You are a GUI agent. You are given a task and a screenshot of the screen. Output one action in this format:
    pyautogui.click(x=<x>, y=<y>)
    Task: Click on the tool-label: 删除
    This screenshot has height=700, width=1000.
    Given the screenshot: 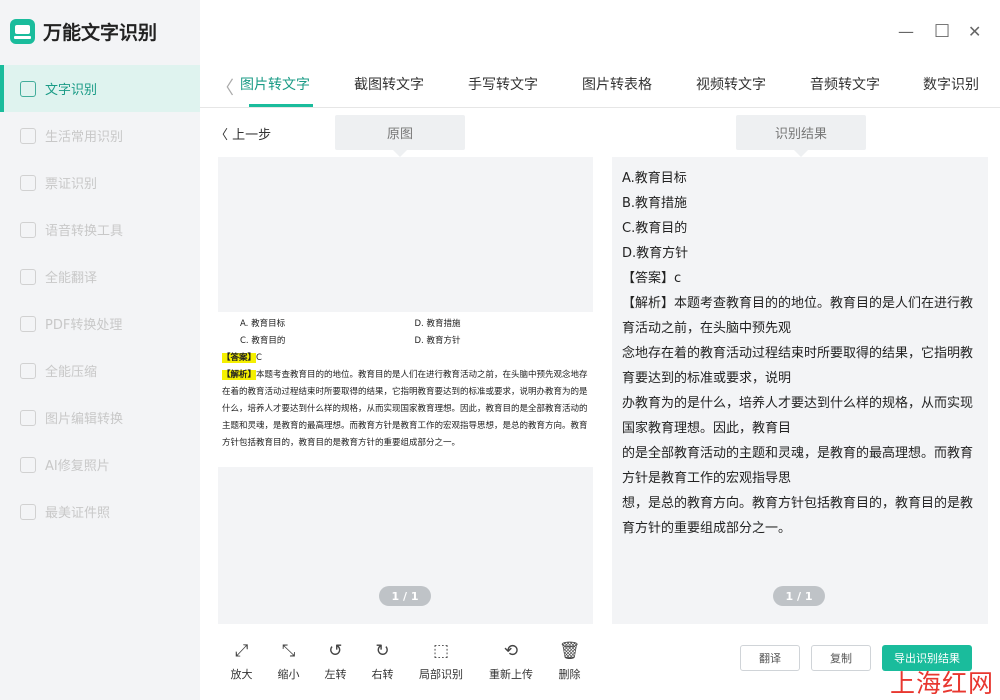 What is the action you would take?
    pyautogui.click(x=569, y=674)
    